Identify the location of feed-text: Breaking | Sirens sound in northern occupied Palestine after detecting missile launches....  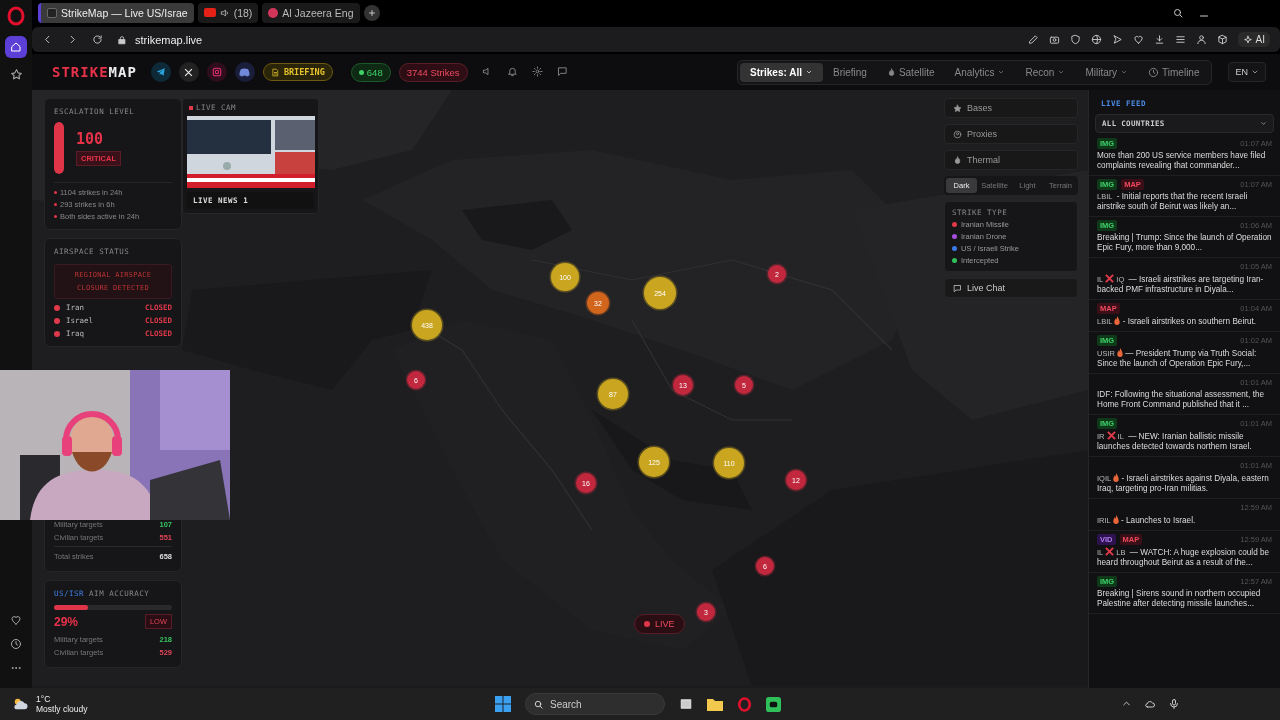
(1179, 599).